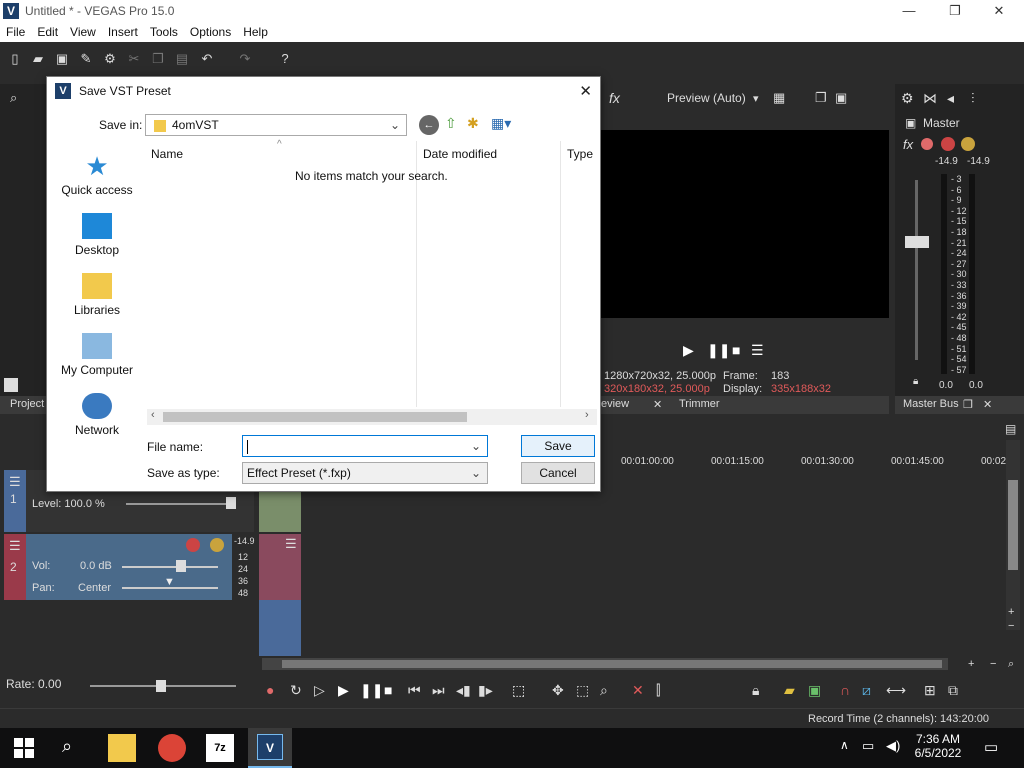 Image resolution: width=1024 pixels, height=768 pixels. What do you see at coordinates (245, 59) in the screenshot?
I see `redo-icon: ↷` at bounding box center [245, 59].